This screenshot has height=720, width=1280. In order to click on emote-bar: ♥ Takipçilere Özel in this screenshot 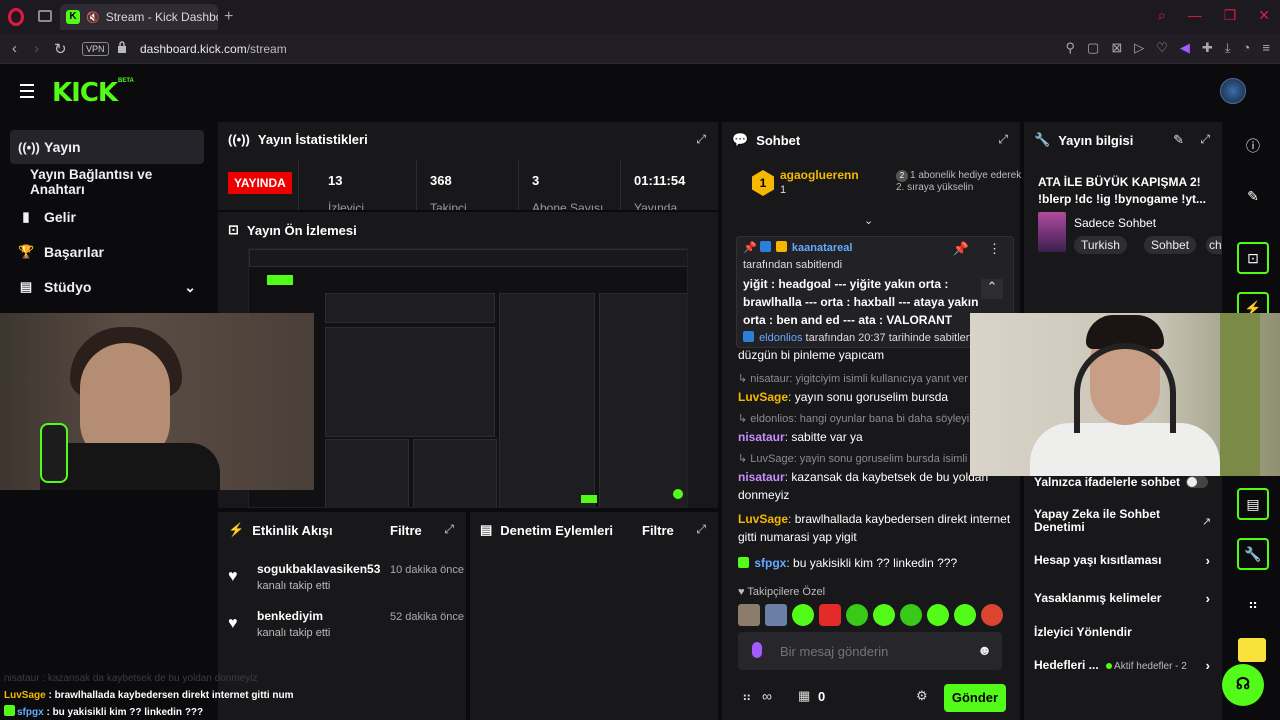, I will do `click(876, 606)`.